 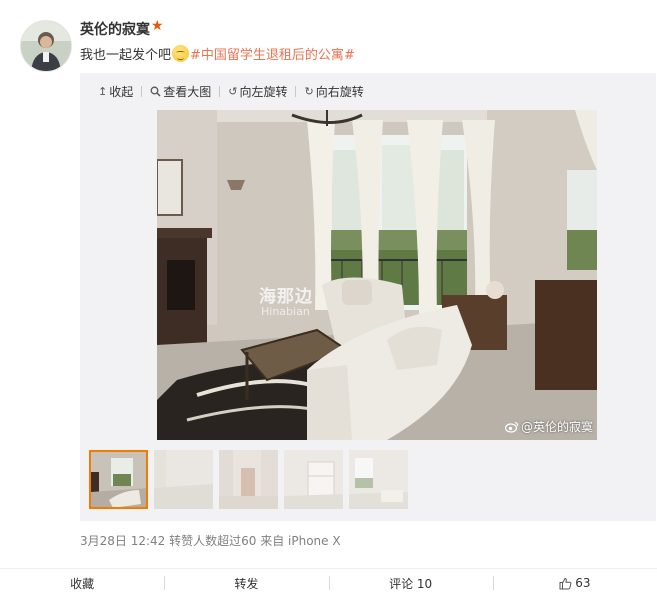 I want to click on thumbnail-strip, so click(x=251, y=479).